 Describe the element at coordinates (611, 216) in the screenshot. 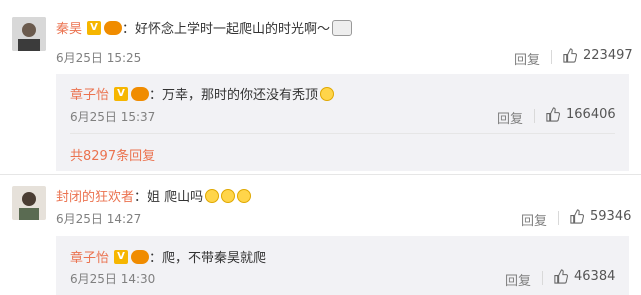

I see `like-count: 59346` at that location.